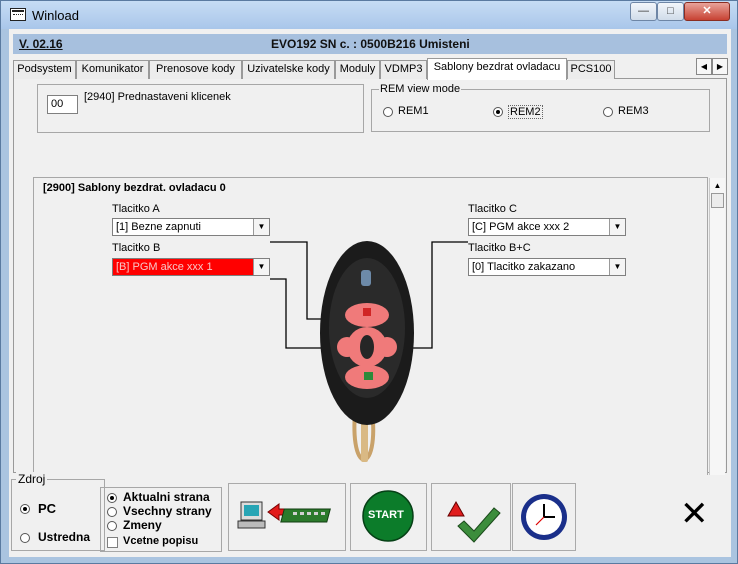 Image resolution: width=738 pixels, height=564 pixels. I want to click on schedule-button, so click(544, 517).